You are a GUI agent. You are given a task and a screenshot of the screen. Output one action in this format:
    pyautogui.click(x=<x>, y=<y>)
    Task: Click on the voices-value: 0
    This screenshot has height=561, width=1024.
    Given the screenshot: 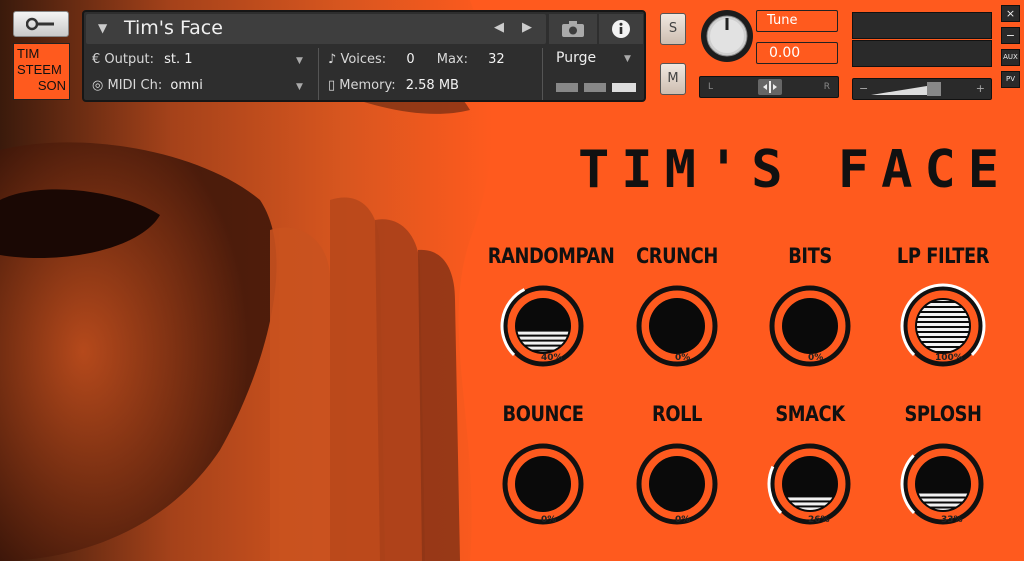 What is the action you would take?
    pyautogui.click(x=410, y=59)
    